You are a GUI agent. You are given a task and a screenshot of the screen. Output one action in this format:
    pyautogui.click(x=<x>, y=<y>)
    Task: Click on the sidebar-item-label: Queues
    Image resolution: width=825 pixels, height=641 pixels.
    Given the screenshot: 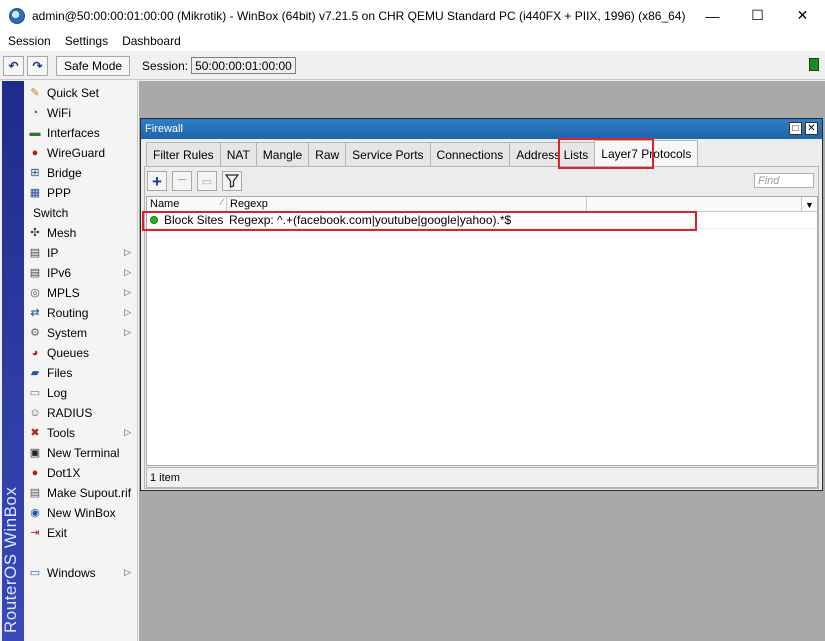 What is the action you would take?
    pyautogui.click(x=68, y=353)
    